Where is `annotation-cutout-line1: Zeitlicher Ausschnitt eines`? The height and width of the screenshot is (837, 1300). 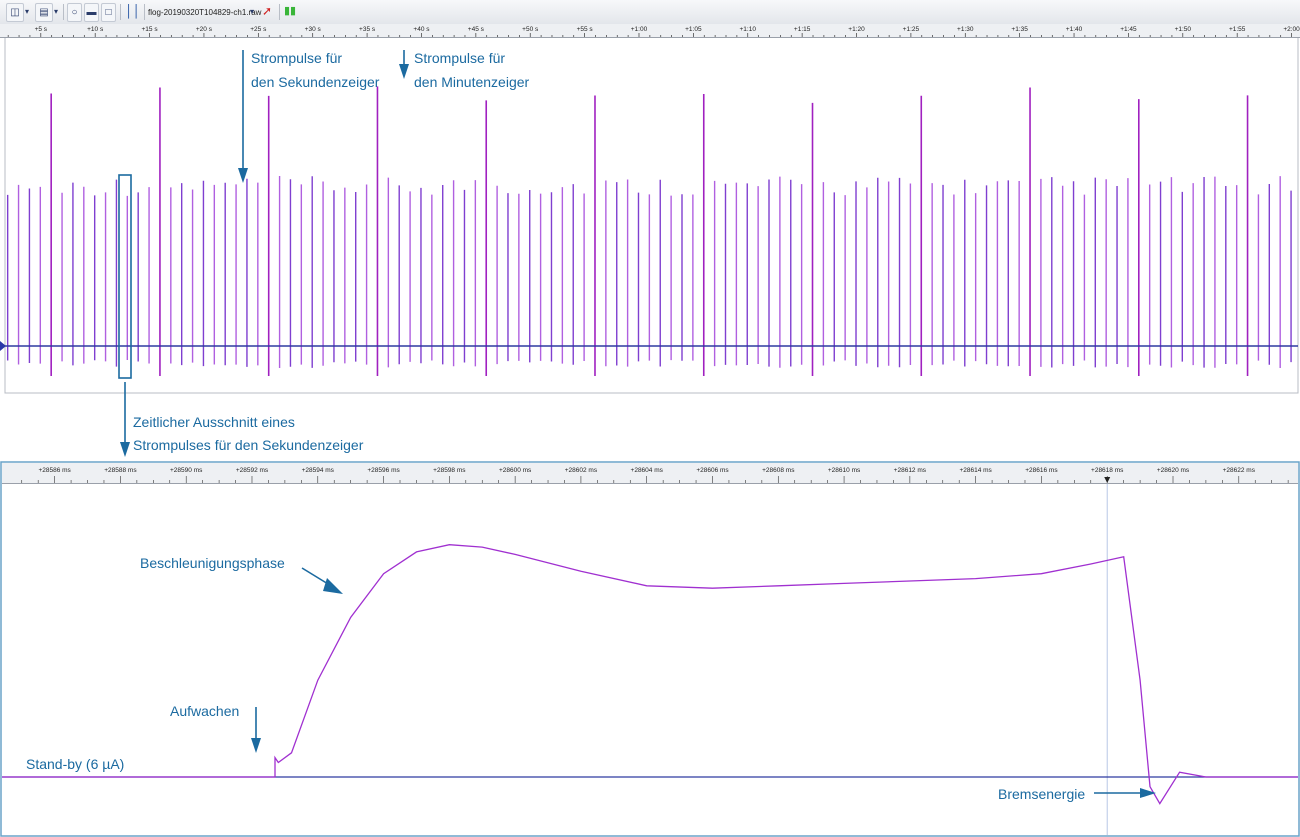 annotation-cutout-line1: Zeitlicher Ausschnitt eines is located at coordinates (214, 422).